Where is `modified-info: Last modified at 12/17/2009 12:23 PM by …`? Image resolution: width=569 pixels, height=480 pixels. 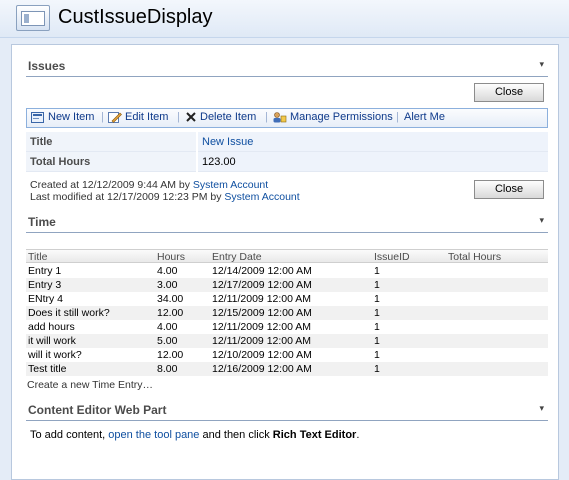 modified-info: Last modified at 12/17/2009 12:23 PM by … is located at coordinates (165, 197).